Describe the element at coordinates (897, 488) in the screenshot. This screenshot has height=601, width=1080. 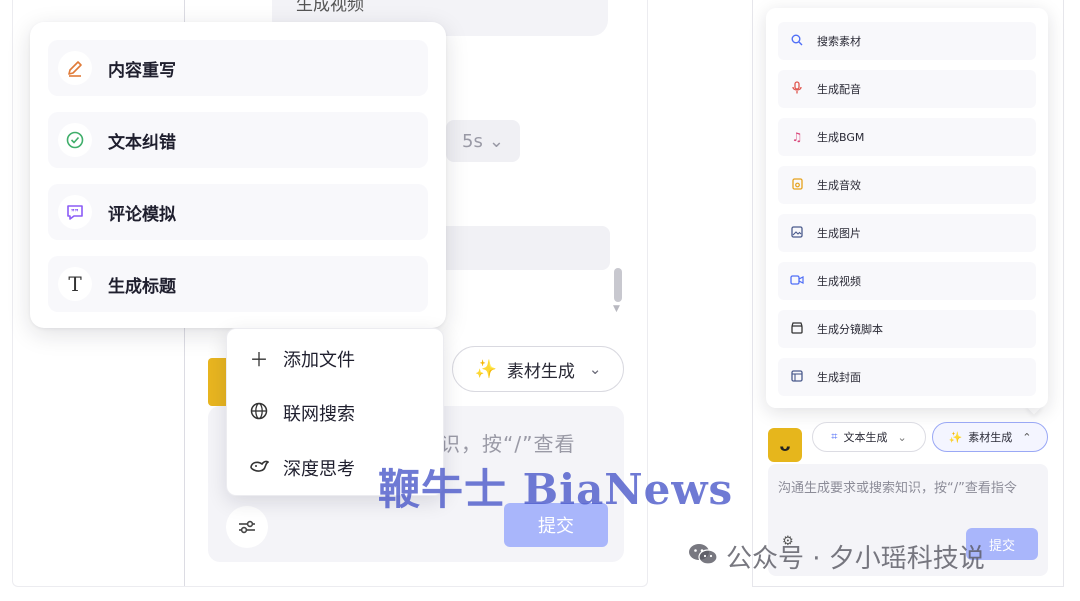
I see `input-placeholder: 沟通生成要求或搜索知识，按“/”查看指令` at that location.